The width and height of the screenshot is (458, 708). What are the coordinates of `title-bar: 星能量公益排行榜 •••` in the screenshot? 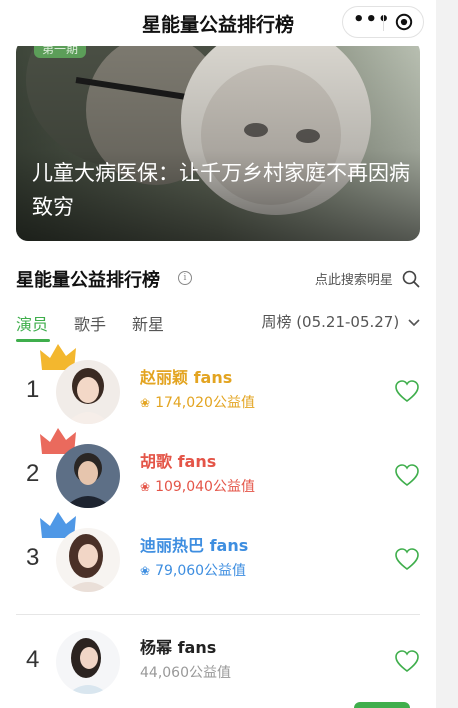 It's located at (218, 23).